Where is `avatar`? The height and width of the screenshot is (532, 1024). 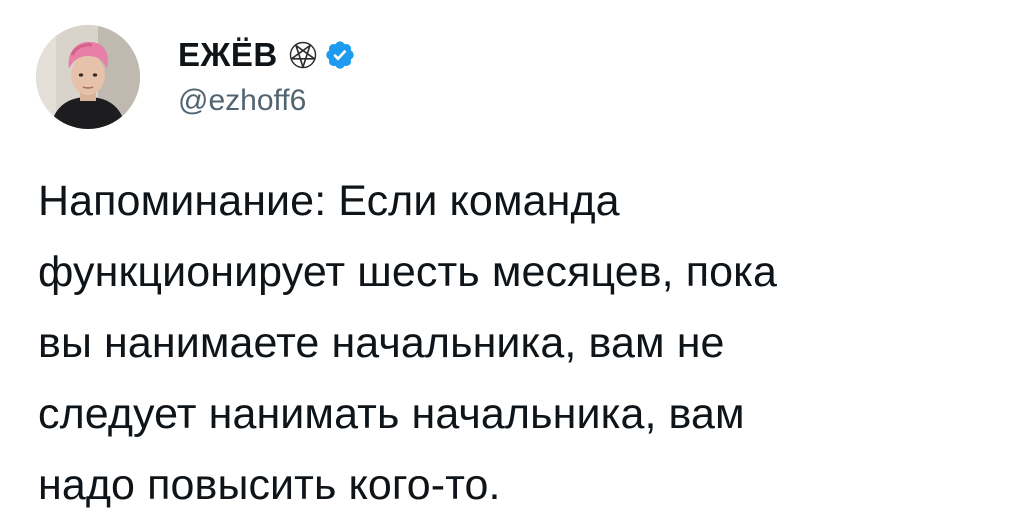 avatar is located at coordinates (88, 77).